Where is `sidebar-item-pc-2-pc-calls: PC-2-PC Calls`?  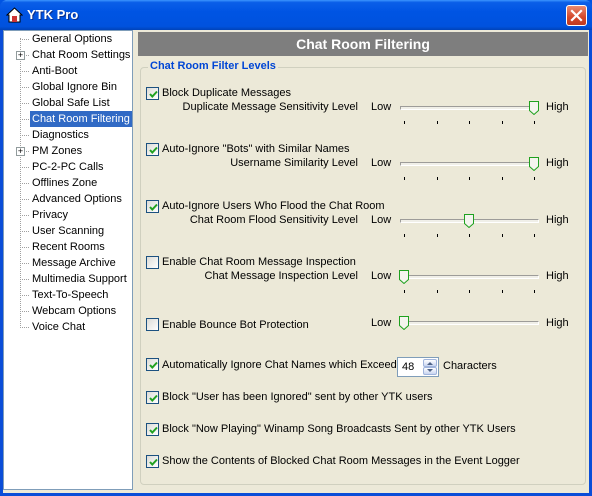
sidebar-item-pc-2-pc-calls: PC-2-PC Calls is located at coordinates (68, 167).